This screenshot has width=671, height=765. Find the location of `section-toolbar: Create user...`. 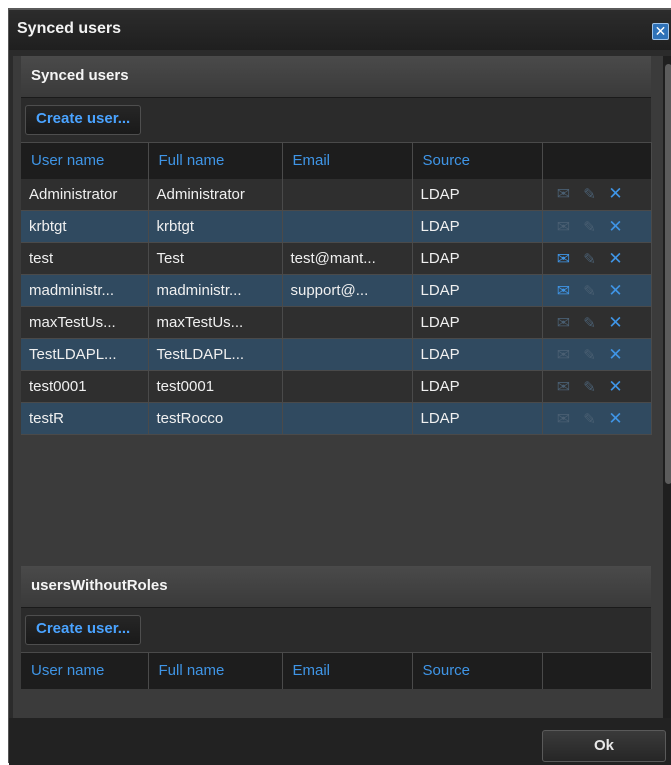

section-toolbar: Create user... is located at coordinates (336, 630).